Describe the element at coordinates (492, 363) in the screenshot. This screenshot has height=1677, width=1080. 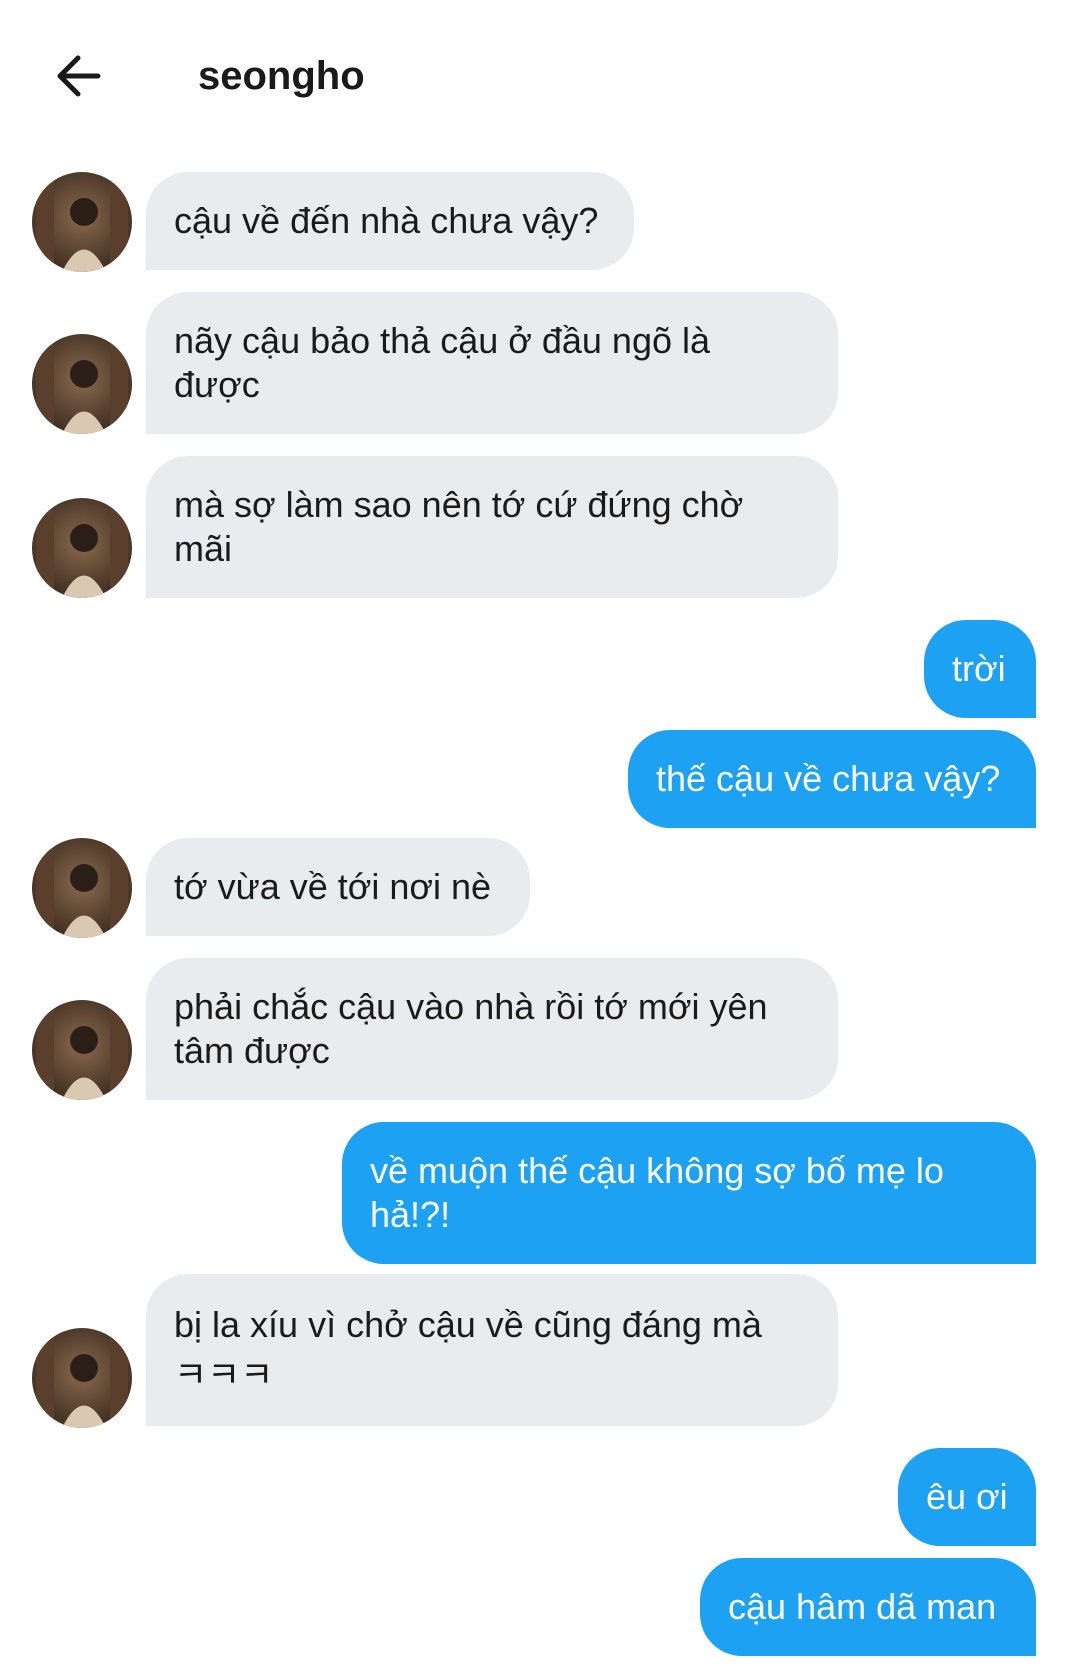
I see `incoming-message: nãy cậu bảo thả cậu ở đầu ngõ là được` at that location.